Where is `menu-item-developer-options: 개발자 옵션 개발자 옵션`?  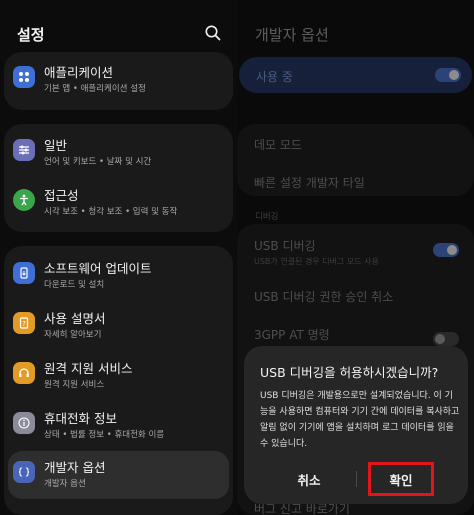 menu-item-developer-options: 개발자 옵션 개발자 옵션 is located at coordinates (118, 475).